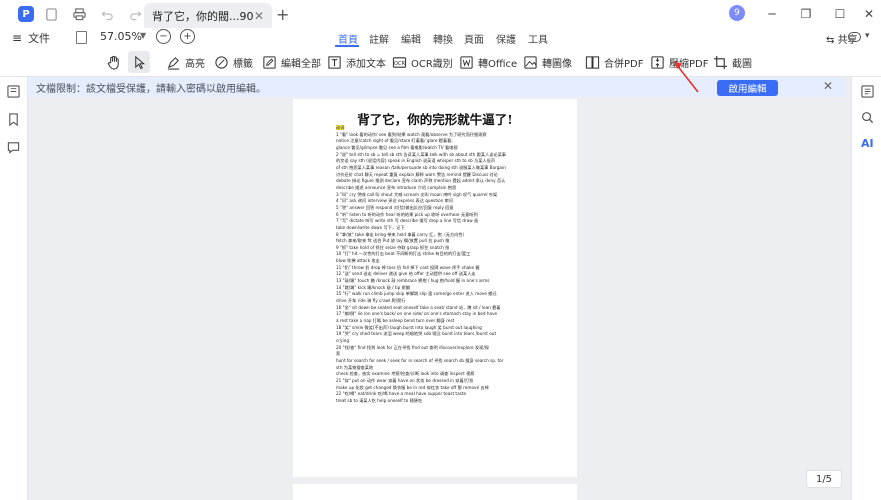 The height and width of the screenshot is (500, 881). Describe the element at coordinates (135, 14) in the screenshot. I see `redo-icon` at that location.